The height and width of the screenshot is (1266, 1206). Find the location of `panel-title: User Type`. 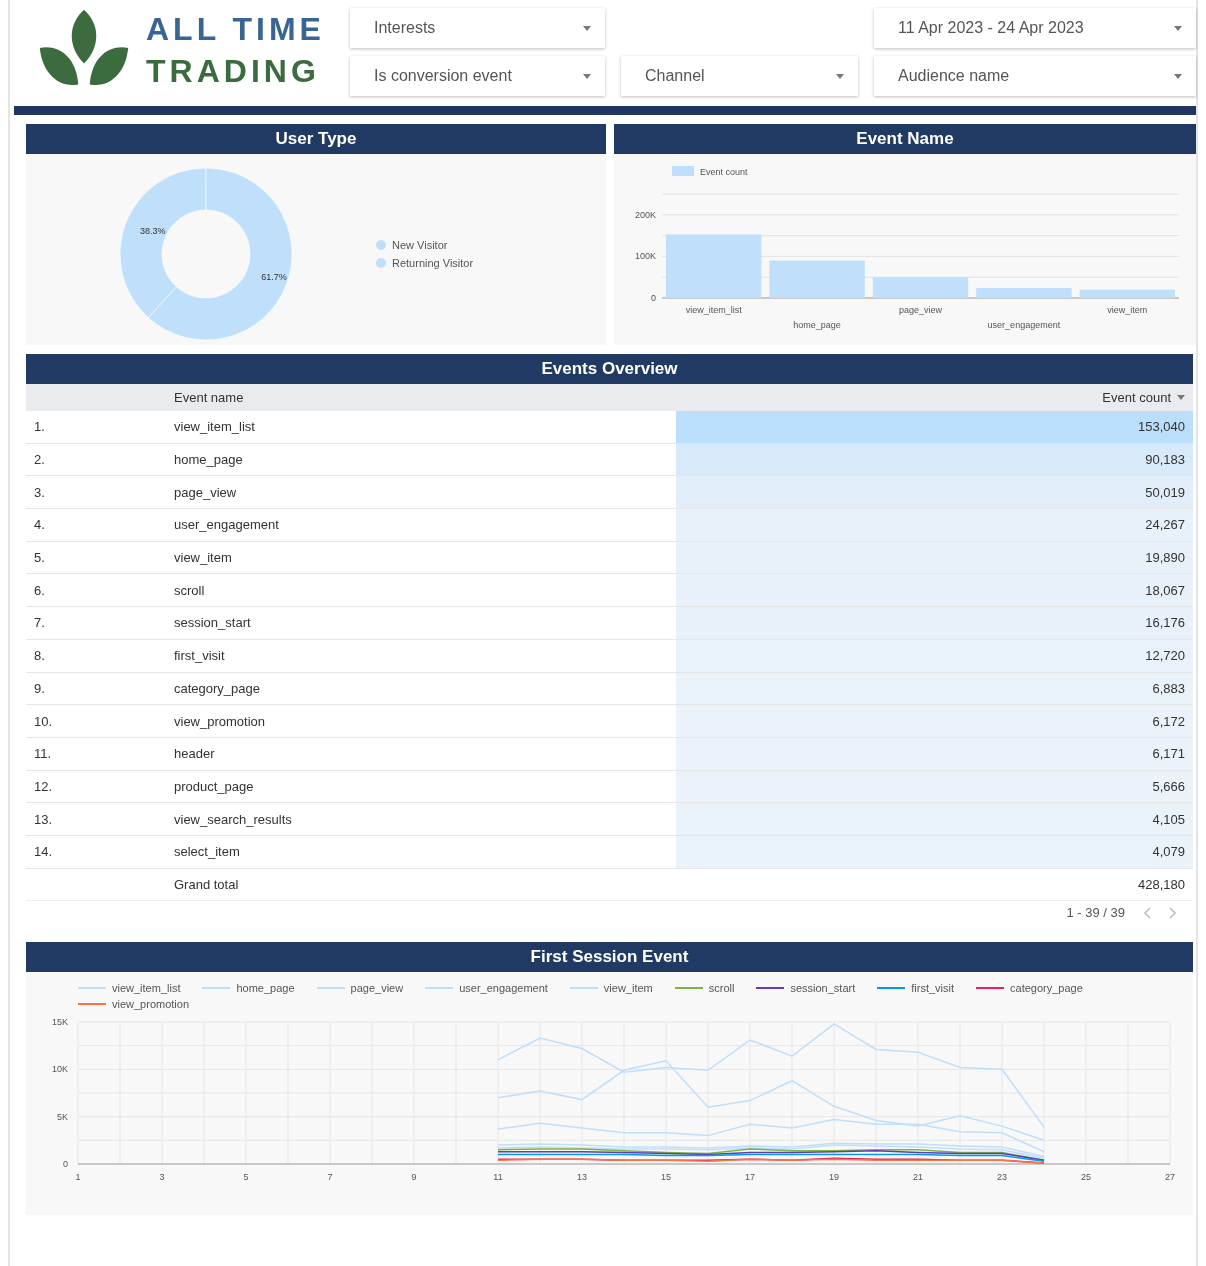

panel-title: User Type is located at coordinates (316, 139).